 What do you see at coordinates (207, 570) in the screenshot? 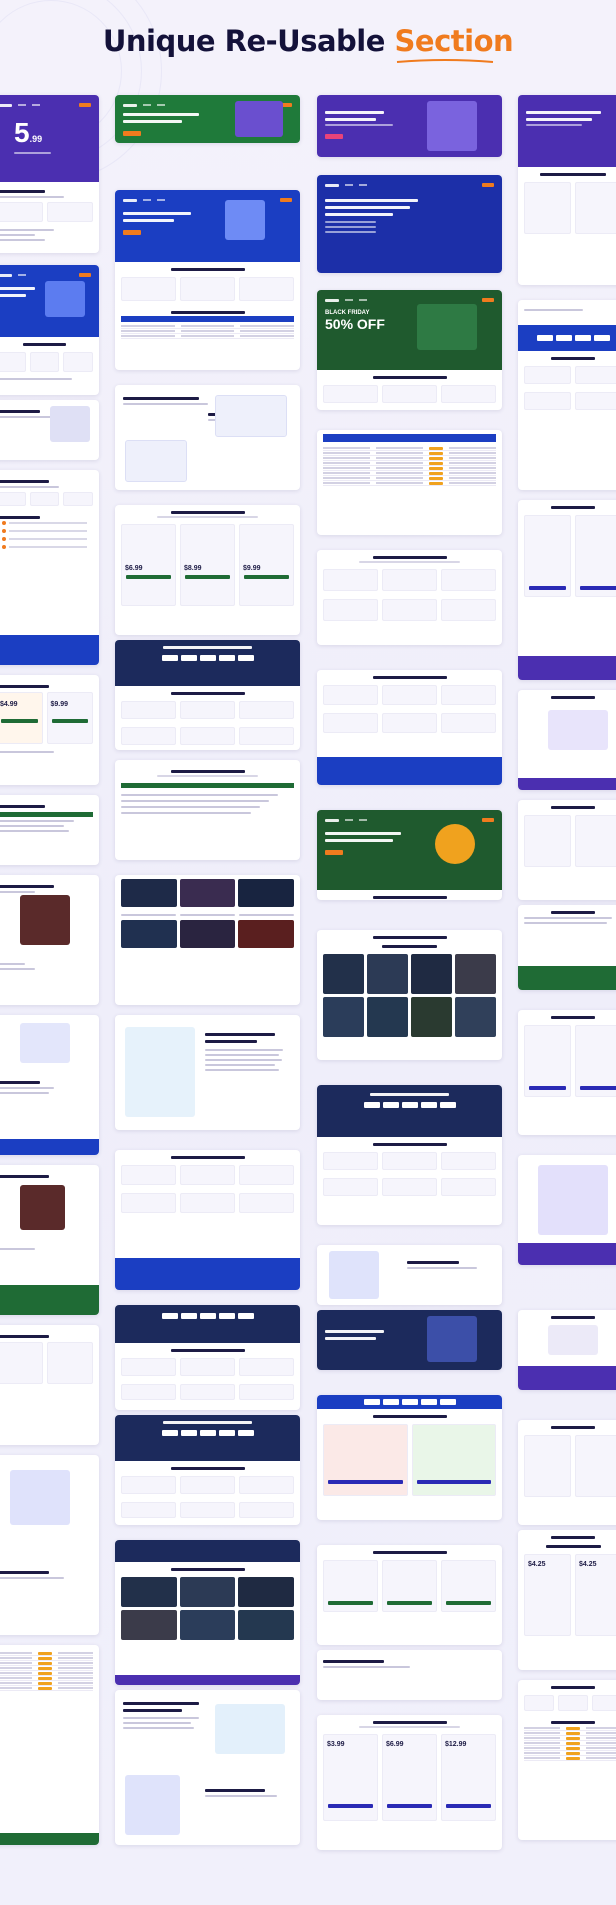
I see `preview-card-flexible-pricing: $6.99 $8.99 $9.99` at bounding box center [207, 570].